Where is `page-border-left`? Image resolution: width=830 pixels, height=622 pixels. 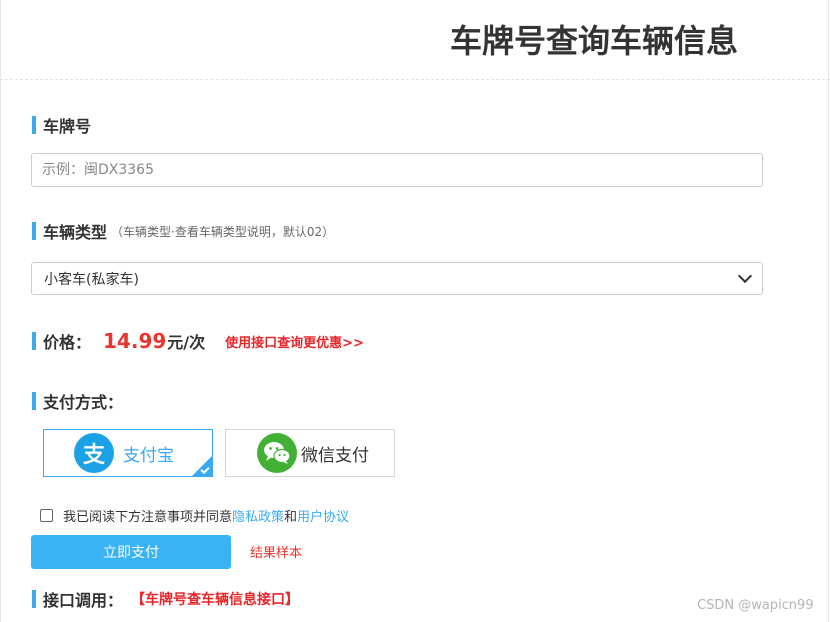
page-border-left is located at coordinates (0, 311).